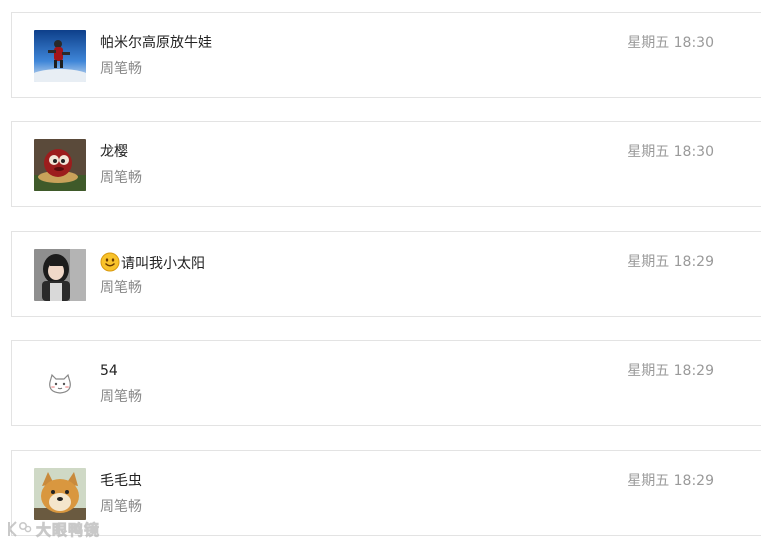 The width and height of the screenshot is (761, 545). I want to click on skydiver-avatar-icon, so click(60, 56).